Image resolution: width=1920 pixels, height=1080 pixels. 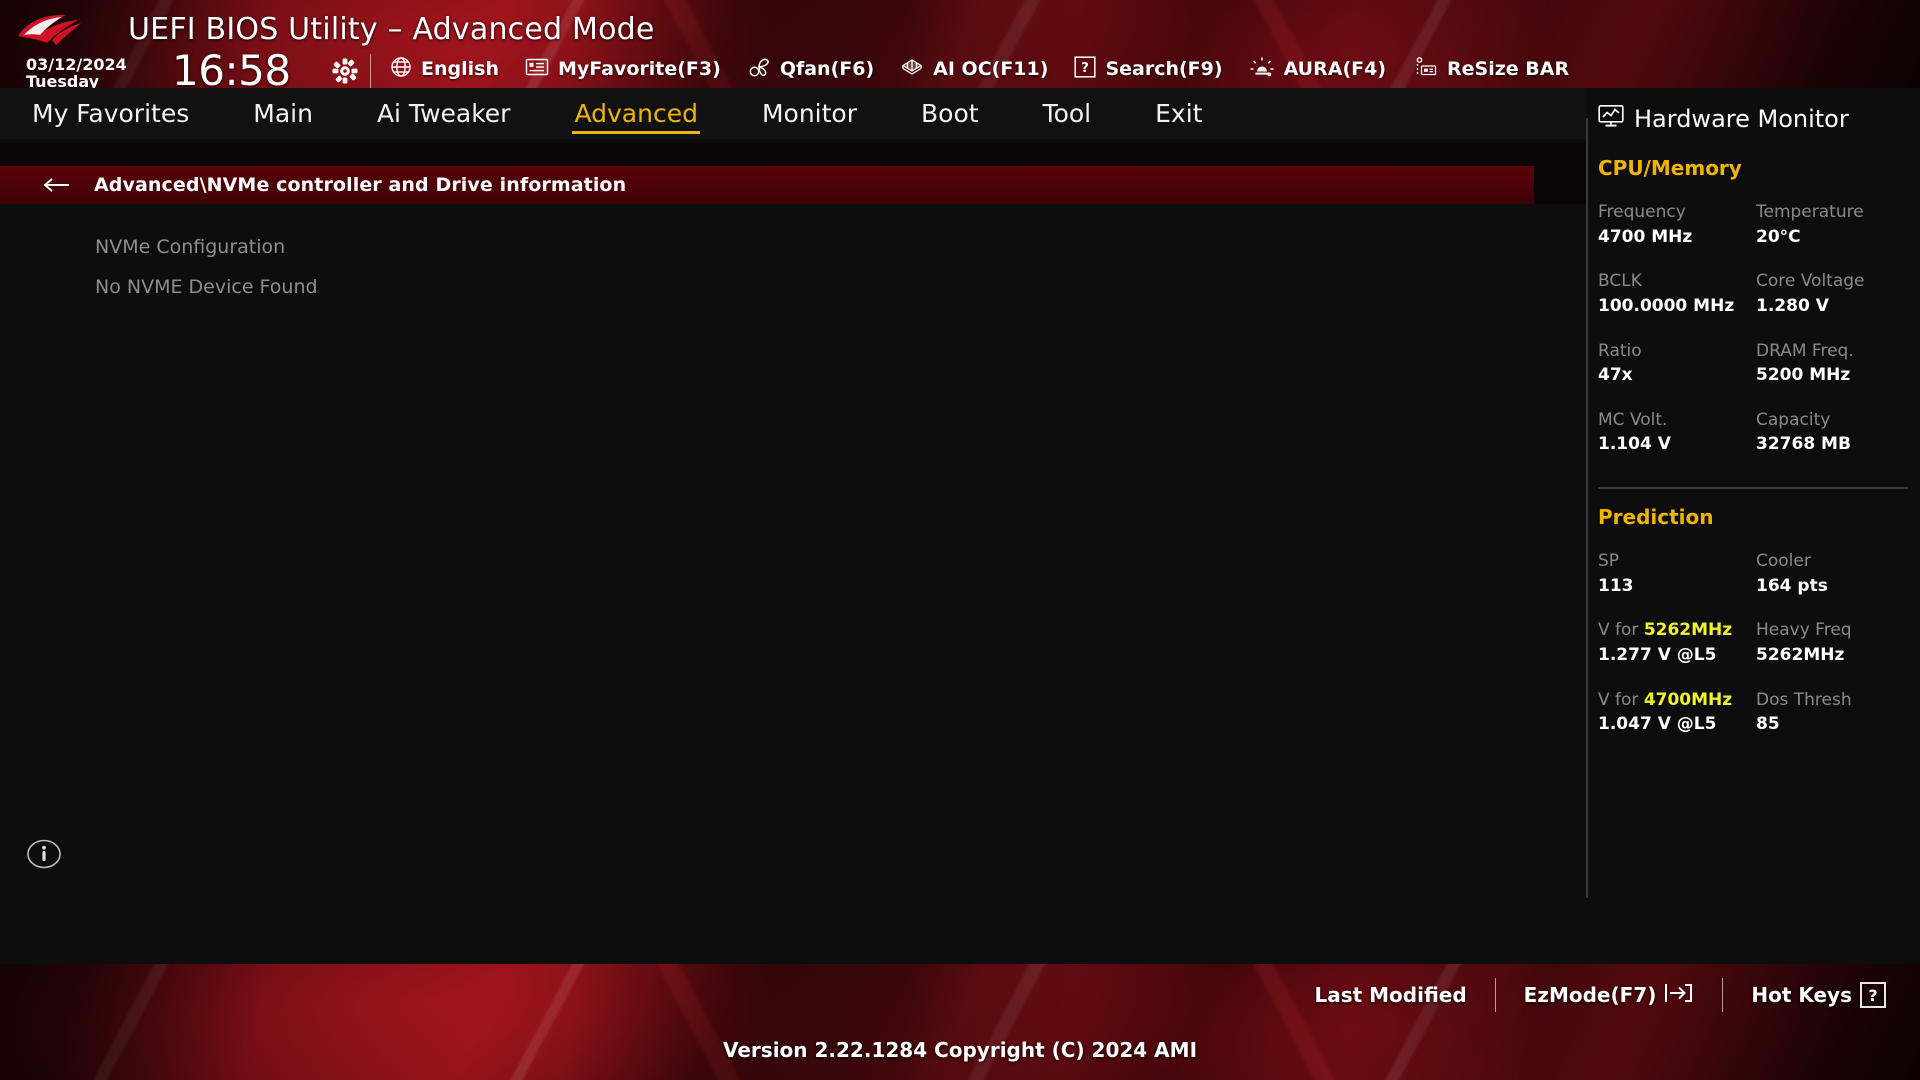 What do you see at coordinates (759, 69) in the screenshot?
I see `fan-icon` at bounding box center [759, 69].